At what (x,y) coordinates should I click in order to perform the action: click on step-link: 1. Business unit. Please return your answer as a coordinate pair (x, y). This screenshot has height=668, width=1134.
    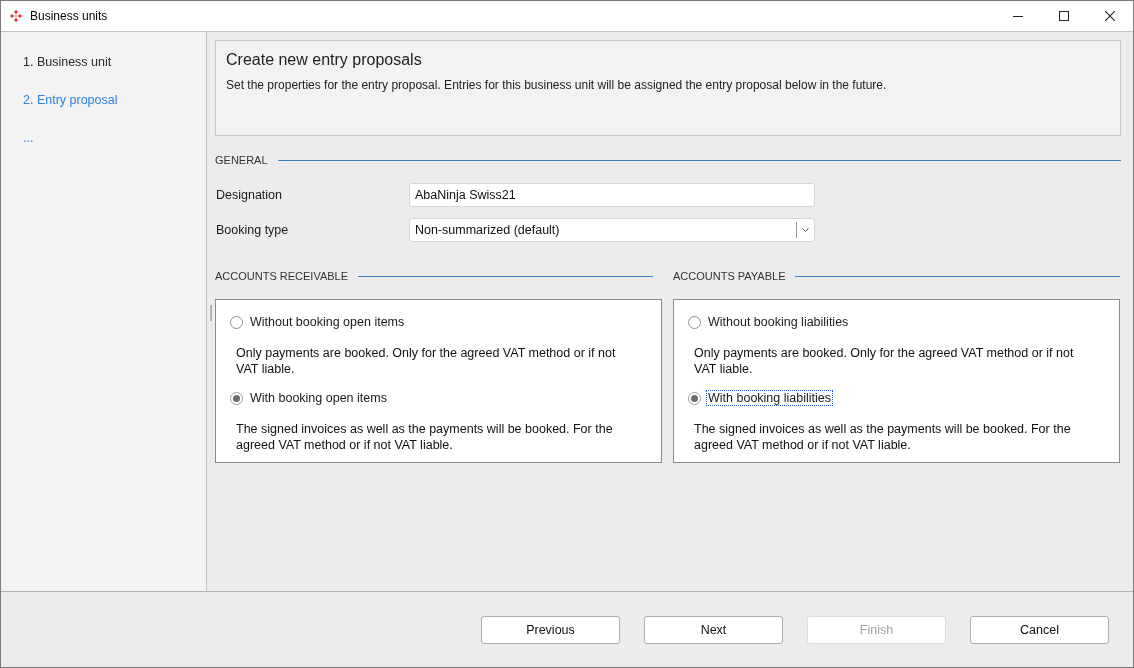
    Looking at the image, I should click on (67, 62).